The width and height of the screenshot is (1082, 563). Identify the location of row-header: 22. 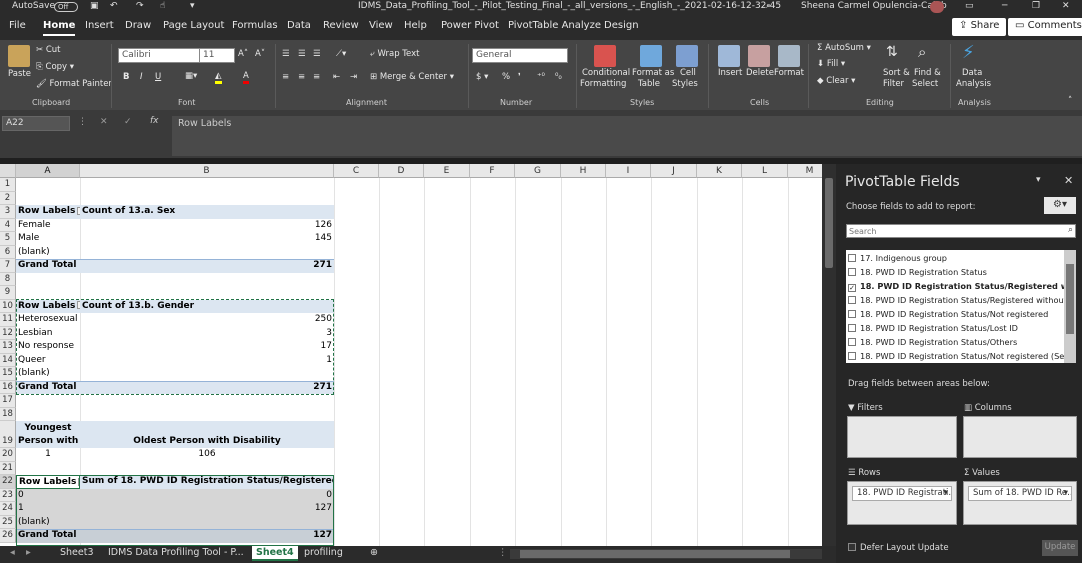
(8, 482).